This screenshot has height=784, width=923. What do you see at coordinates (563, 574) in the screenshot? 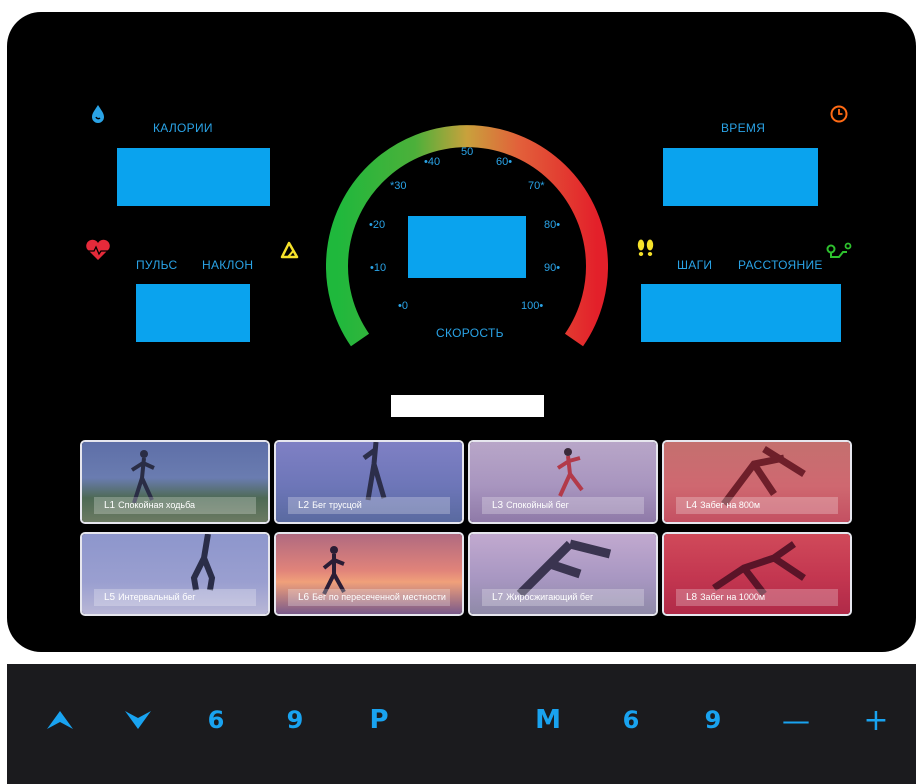
I see `program-l7: L7 Жиросжигающий бег` at bounding box center [563, 574].